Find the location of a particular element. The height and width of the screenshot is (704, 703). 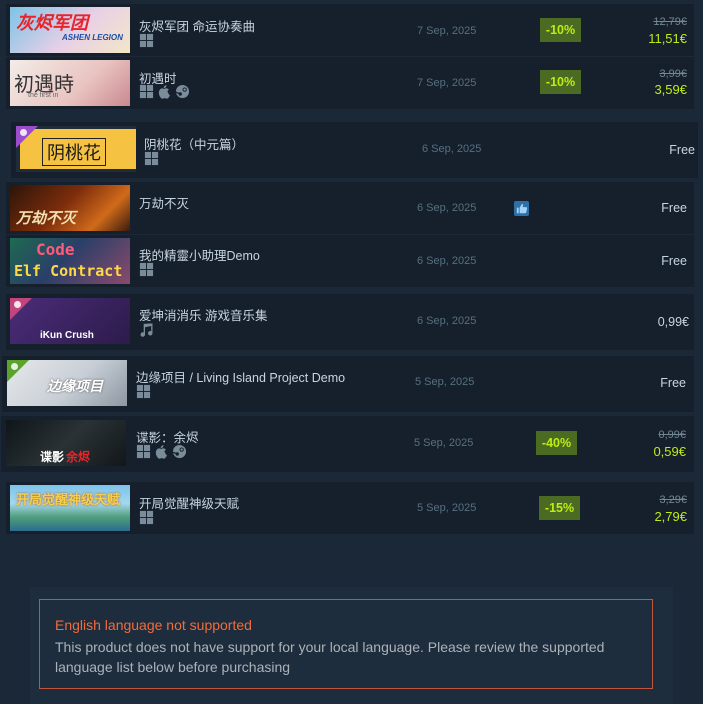

capsule-title-text: iKun Crush is located at coordinates (67, 335).